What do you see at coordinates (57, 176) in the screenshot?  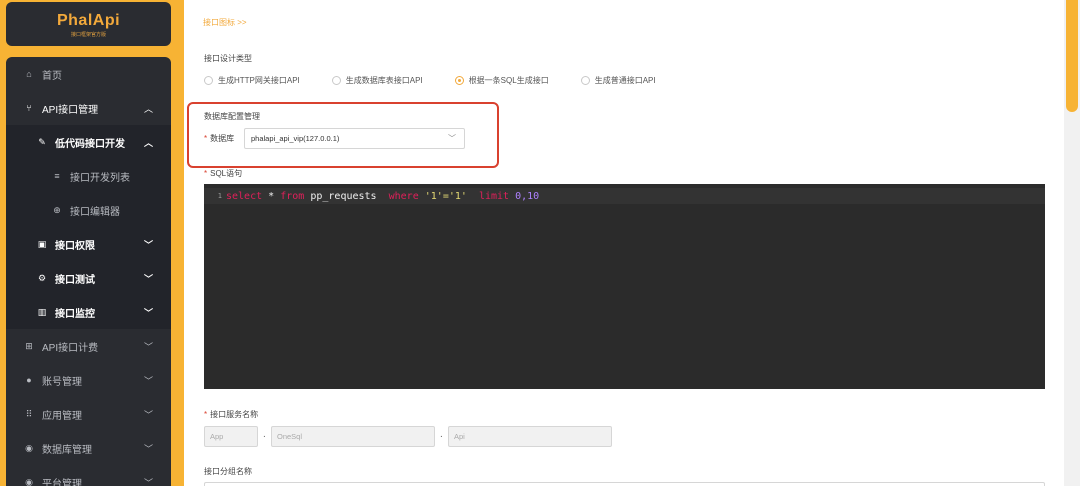 I see `list-icon: ≡` at bounding box center [57, 176].